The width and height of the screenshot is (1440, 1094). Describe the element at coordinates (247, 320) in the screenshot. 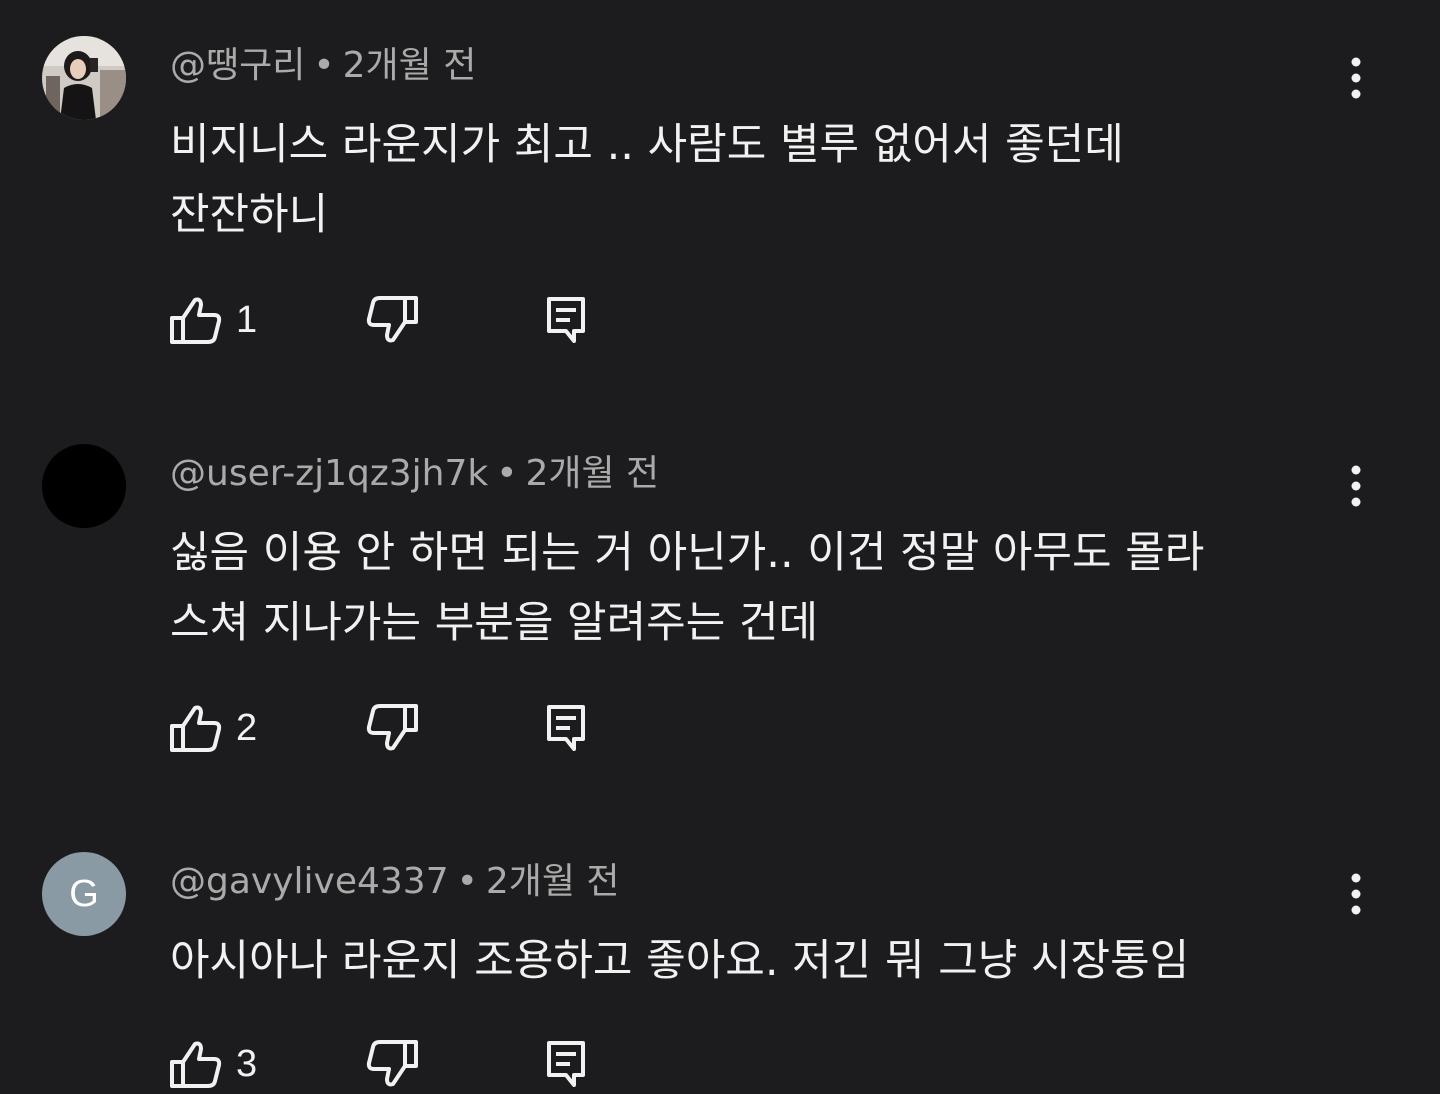

I see `like-count: 1` at that location.